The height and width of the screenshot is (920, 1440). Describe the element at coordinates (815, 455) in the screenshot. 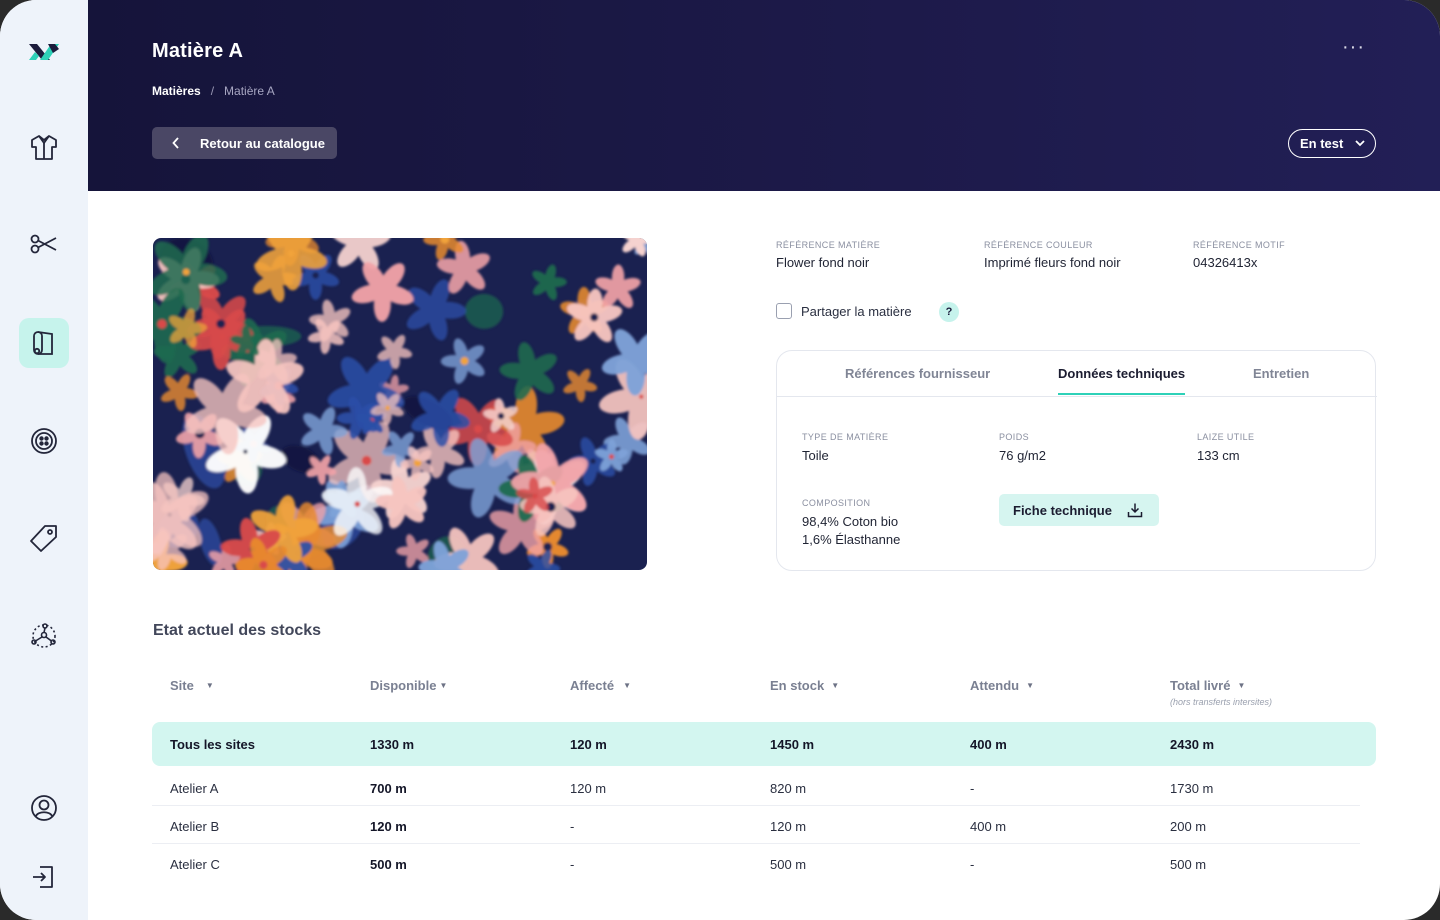

I see `field-material-type-value: Toile` at that location.